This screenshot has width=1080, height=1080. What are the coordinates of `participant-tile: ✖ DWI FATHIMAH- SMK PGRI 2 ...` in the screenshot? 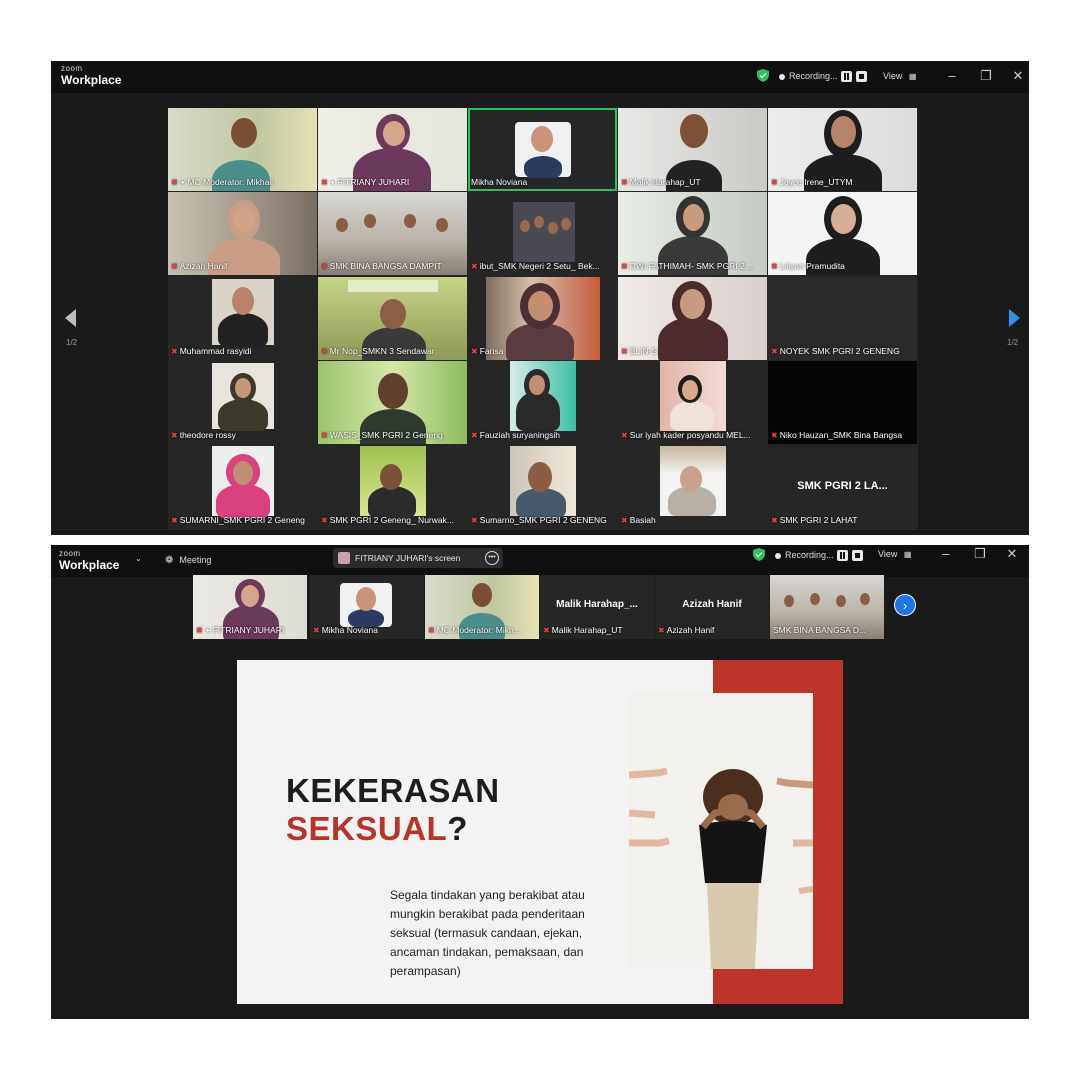 It's located at (692, 233).